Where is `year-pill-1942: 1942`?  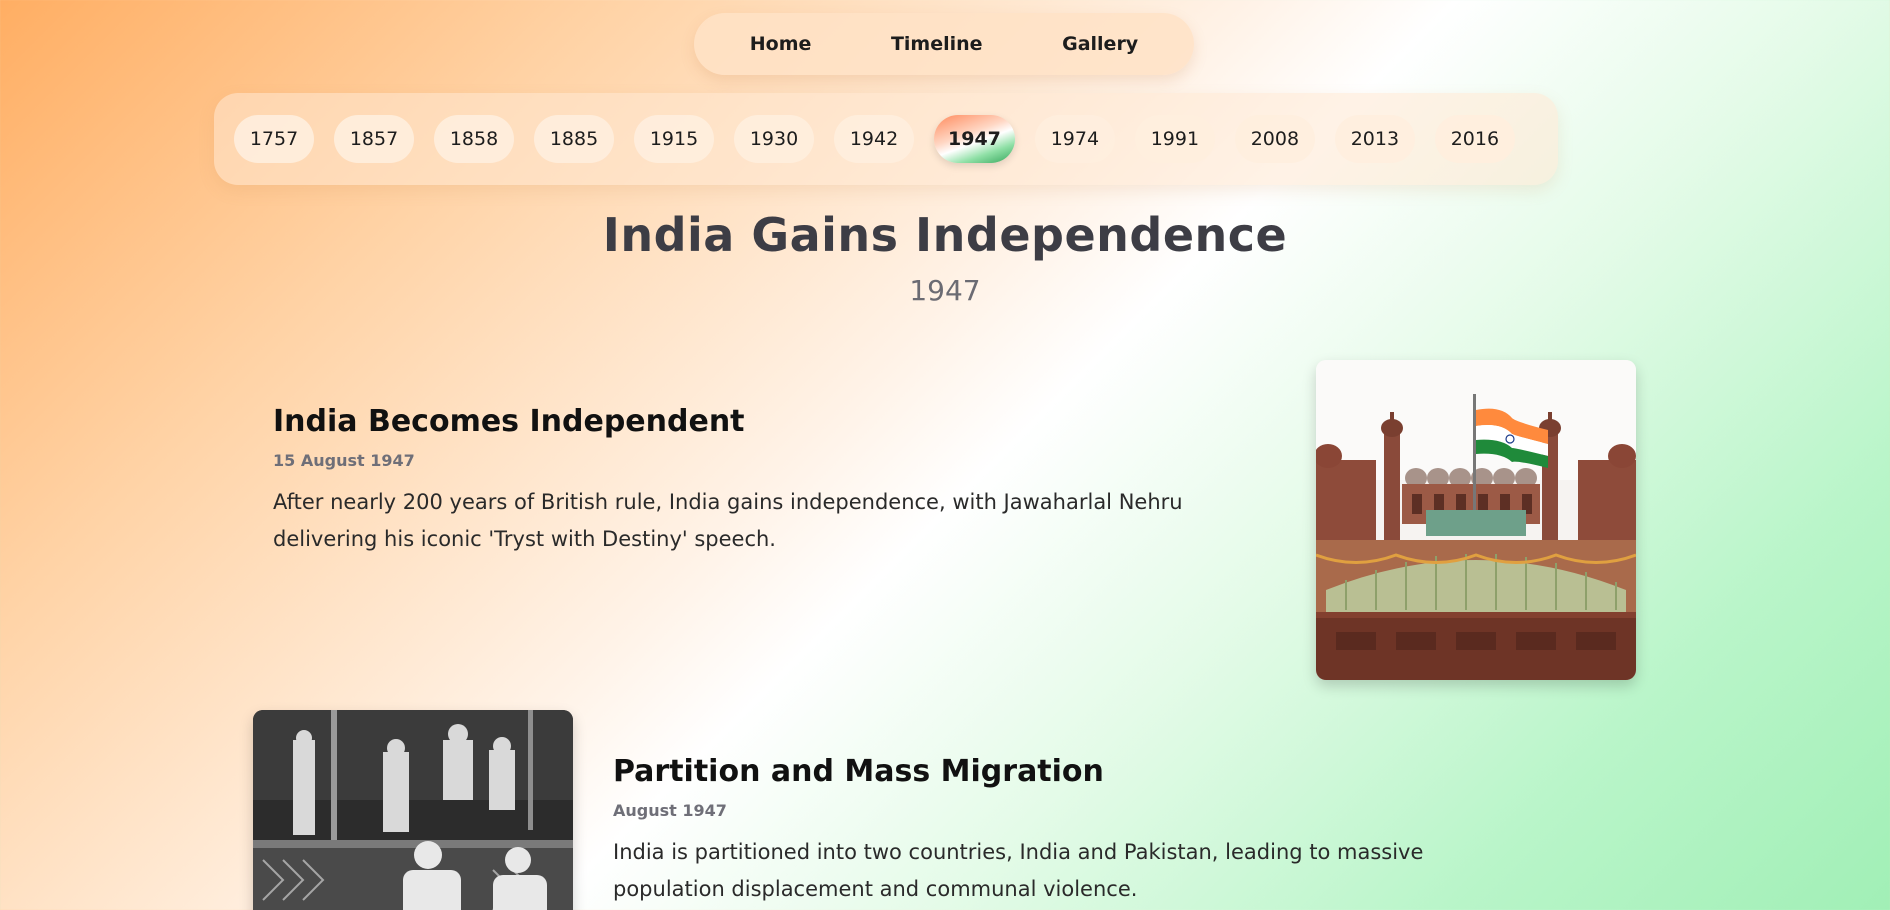
year-pill-1942: 1942 is located at coordinates (874, 139).